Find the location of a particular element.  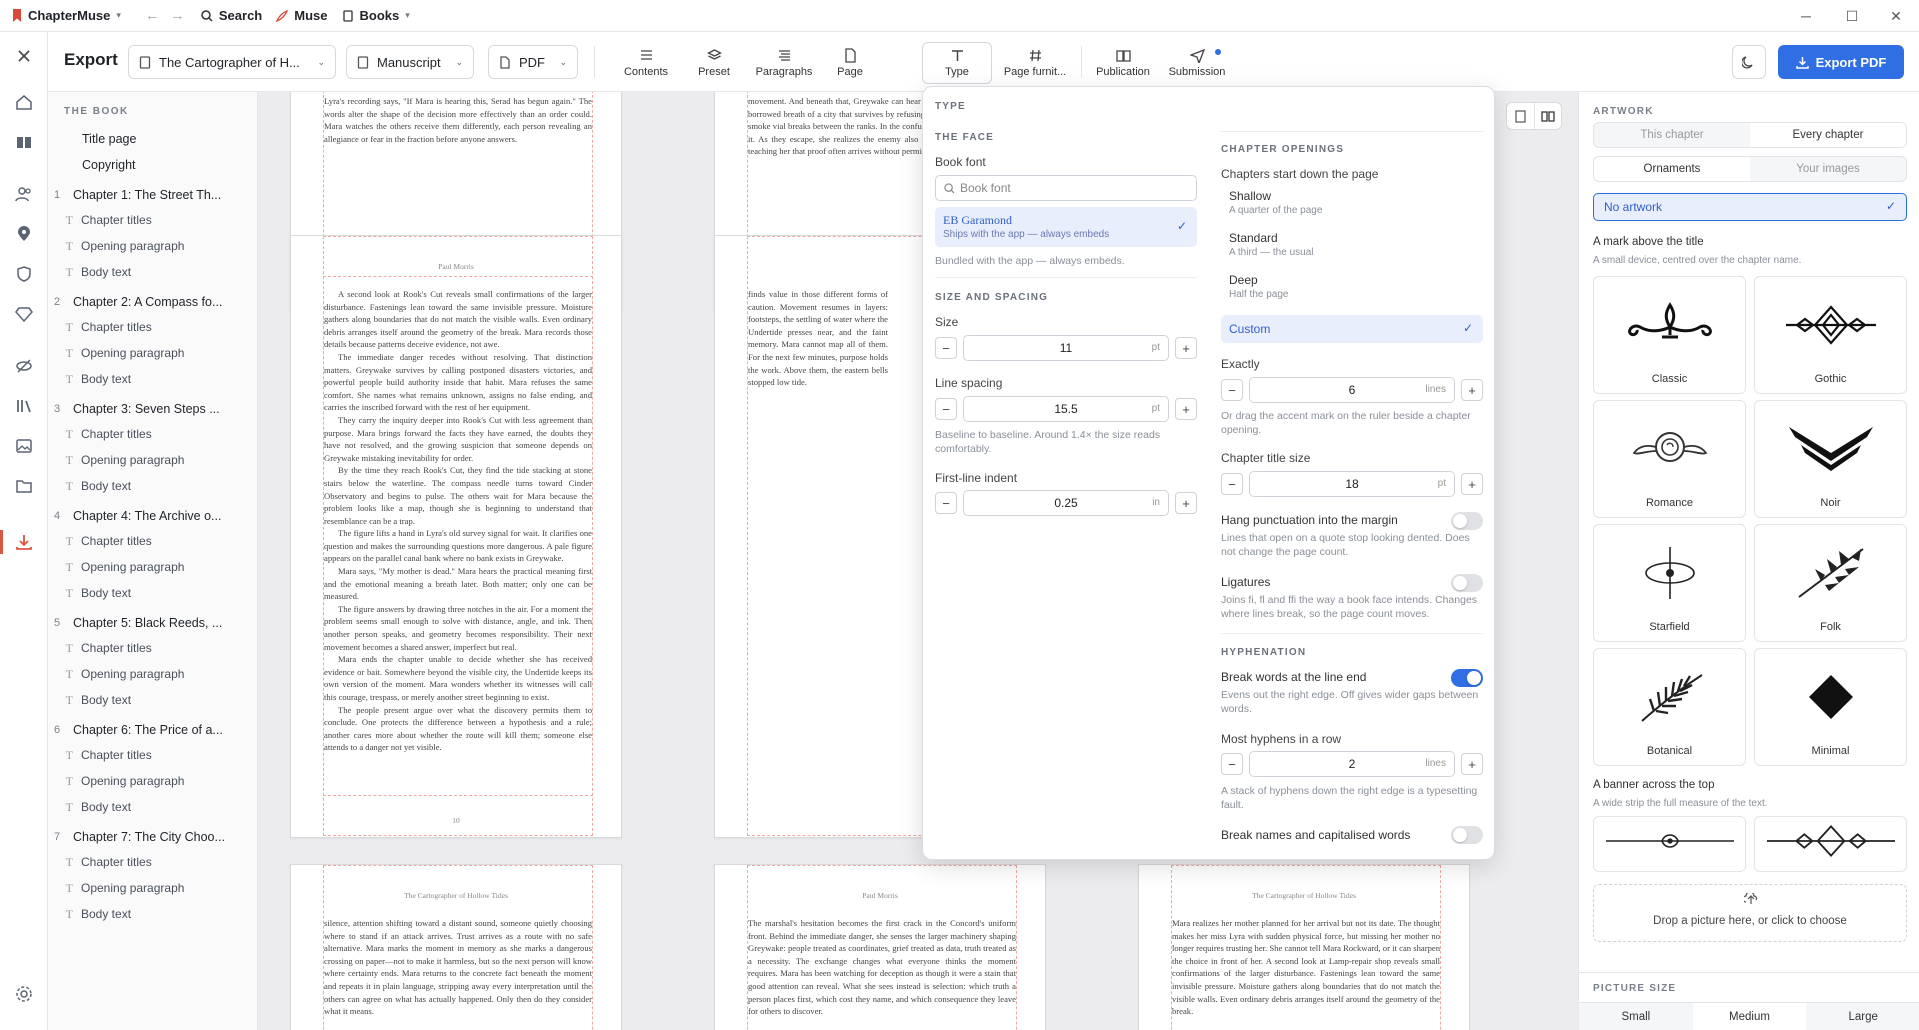

title-size-input: 18 pt is located at coordinates (1352, 484).